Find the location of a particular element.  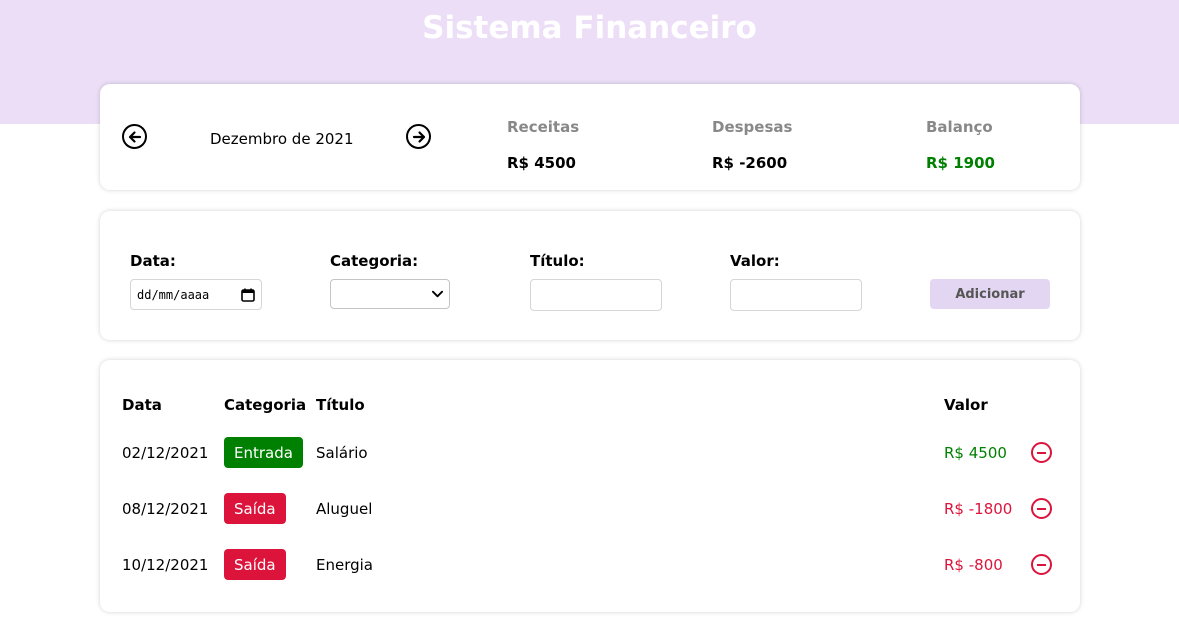

date-field-group: Data: dd/mm/aaaa is located at coordinates (196, 281).